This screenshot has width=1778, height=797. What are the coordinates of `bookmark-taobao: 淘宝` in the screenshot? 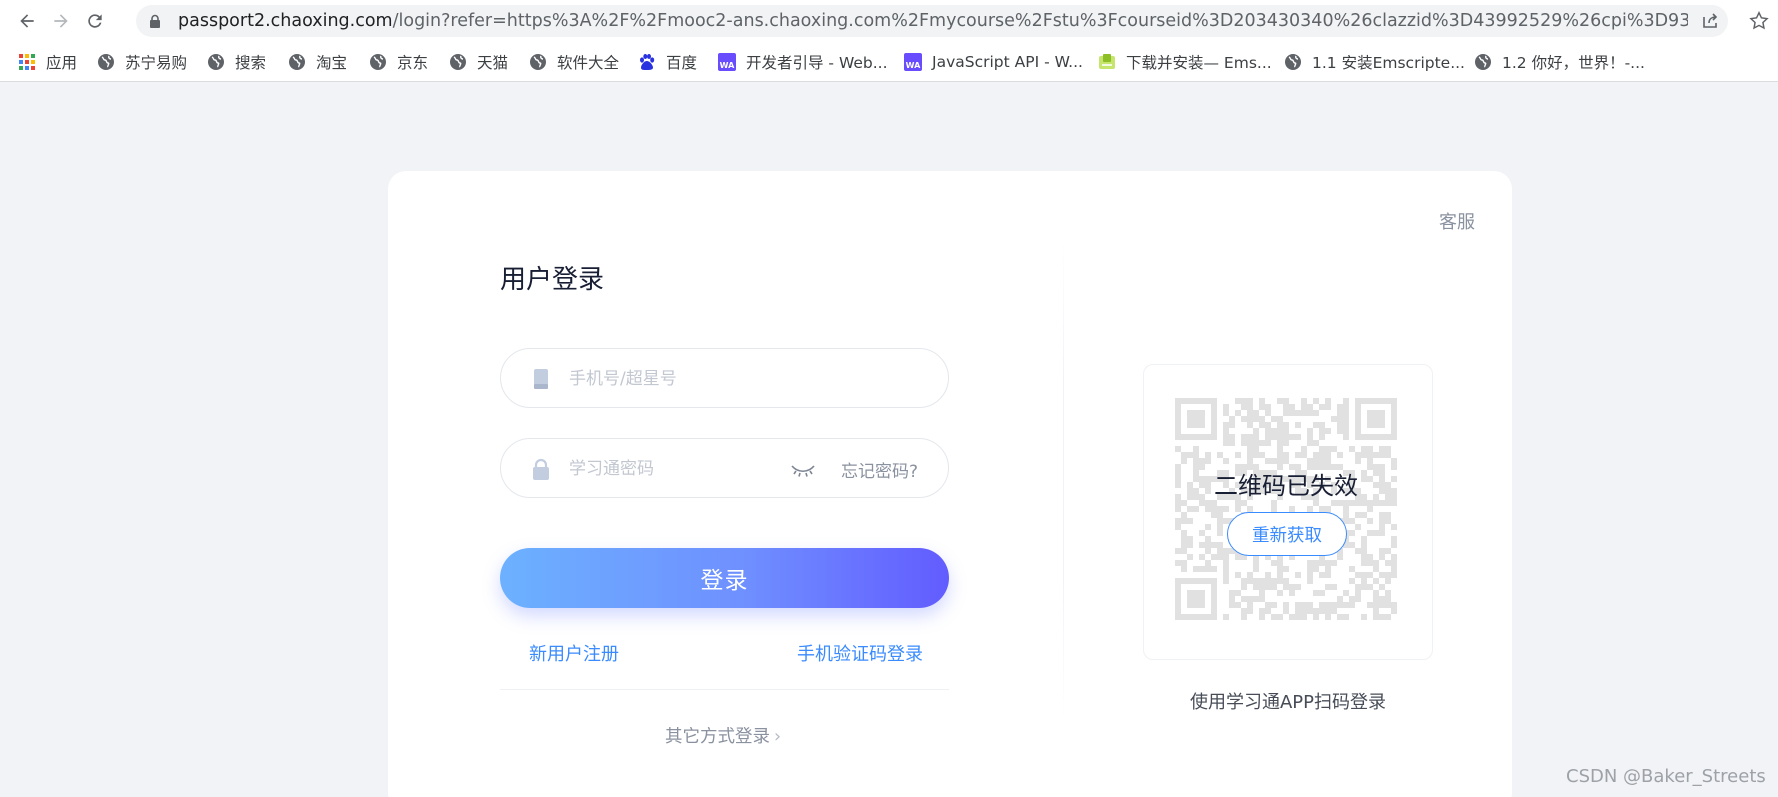 It's located at (317, 62).